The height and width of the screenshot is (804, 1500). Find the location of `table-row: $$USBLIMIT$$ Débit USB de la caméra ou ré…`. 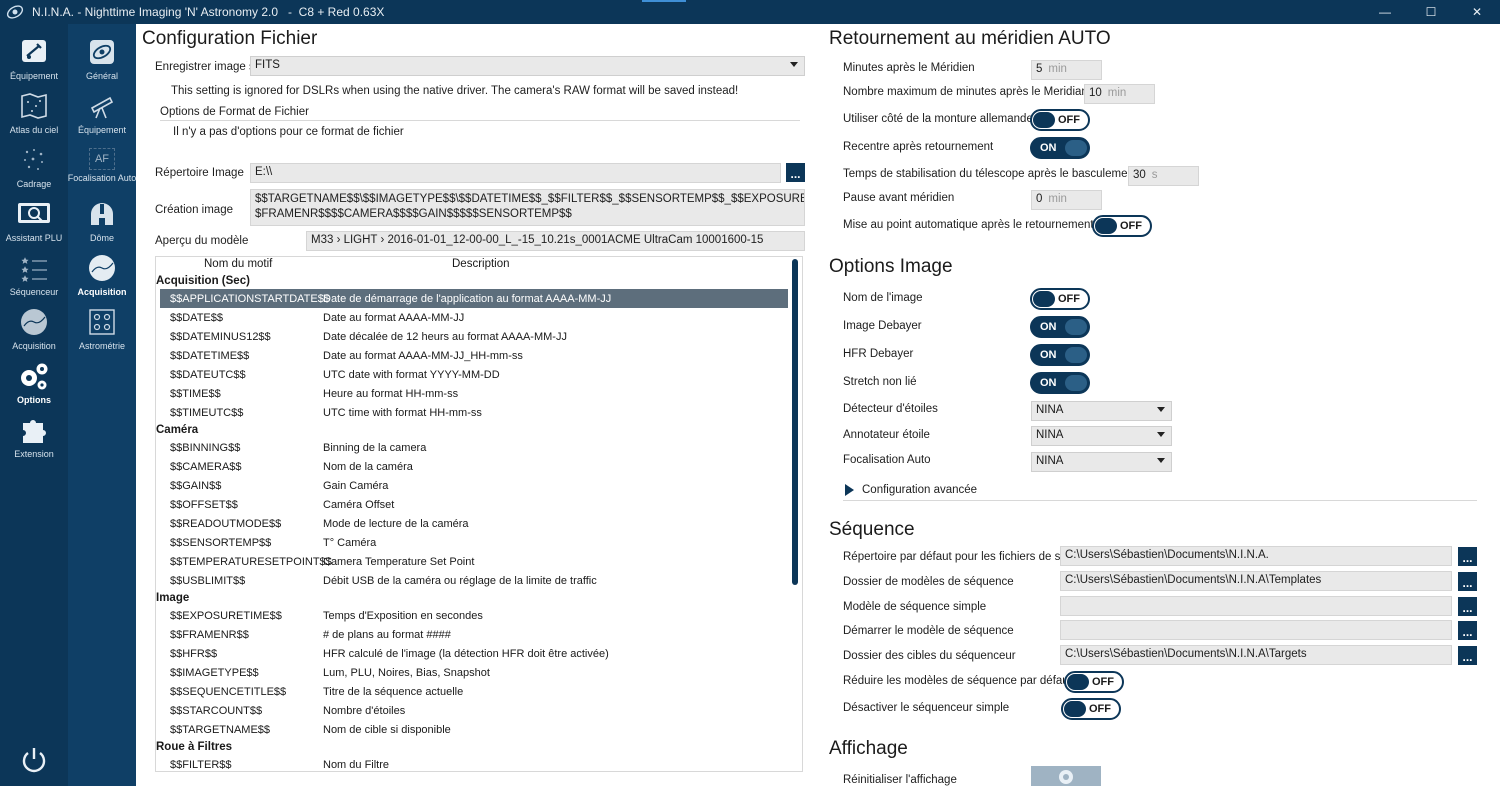

table-row: $$USBLIMIT$$ Débit USB de la caméra ou ré… is located at coordinates (474, 580).